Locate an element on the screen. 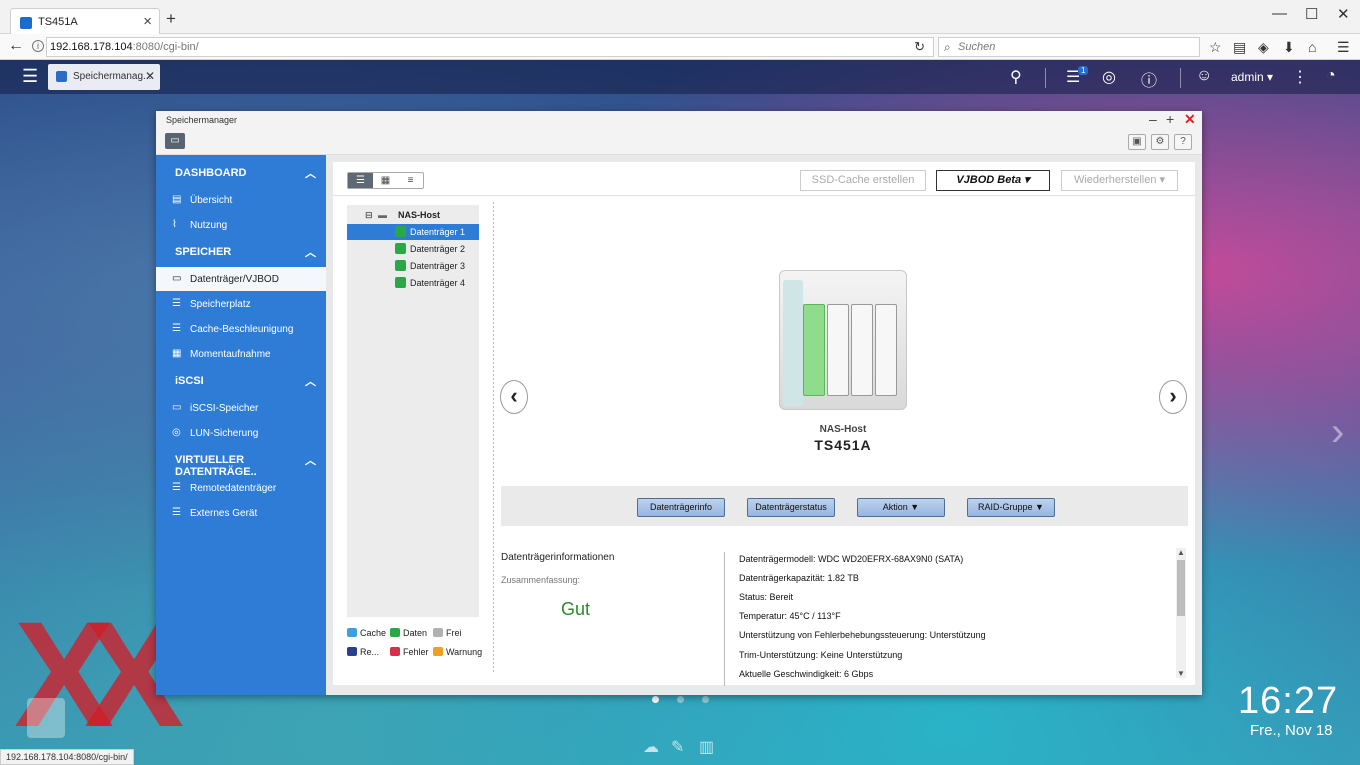 Image resolution: width=1360 pixels, height=765 pixels. notification-badge: 1 is located at coordinates (1083, 70).